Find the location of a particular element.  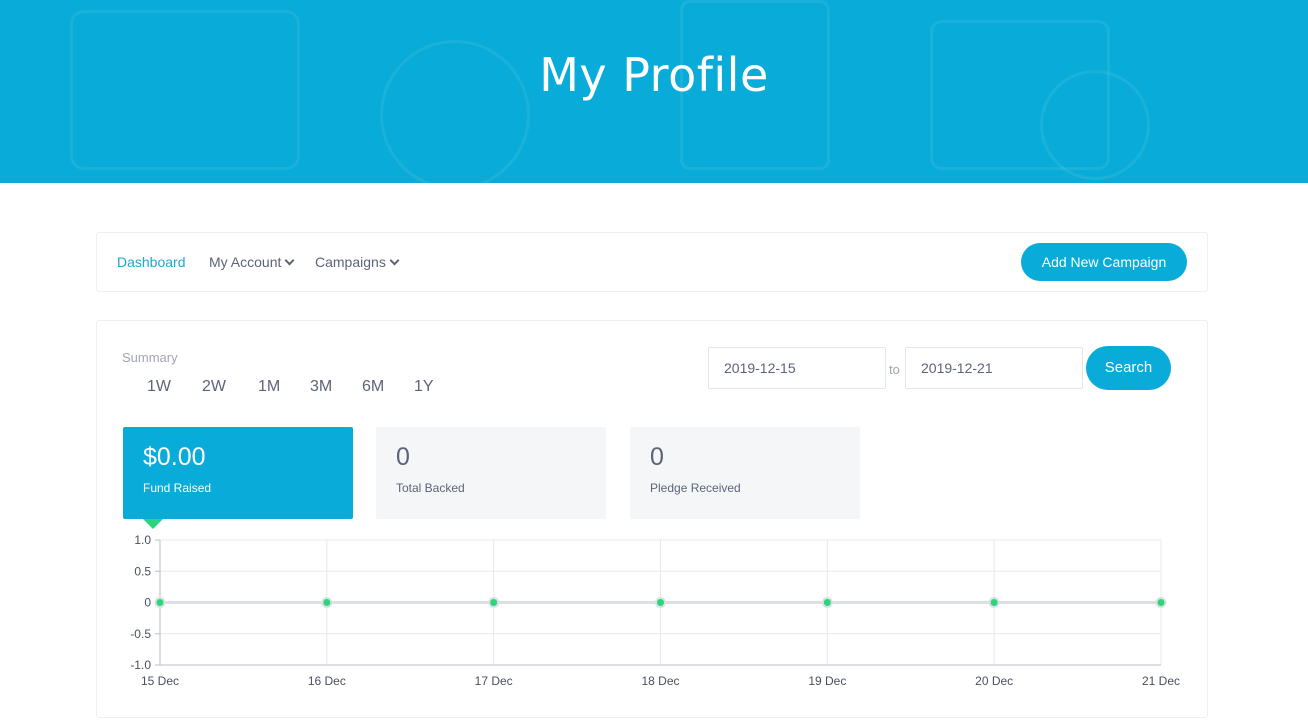

x-tick-label: 20 Dec is located at coordinates (994, 681).